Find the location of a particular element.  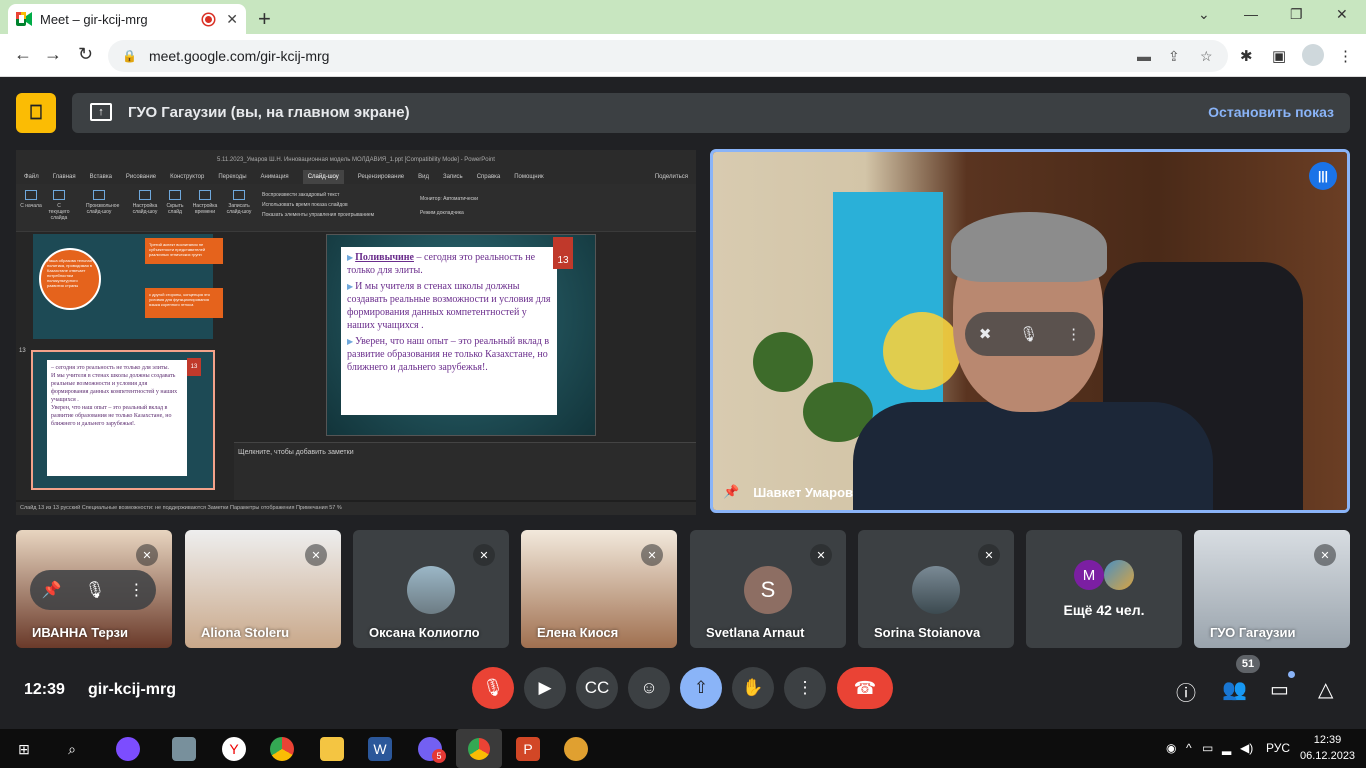

ppt-menu-item-active: Слайд-шоу is located at coordinates (323, 177).